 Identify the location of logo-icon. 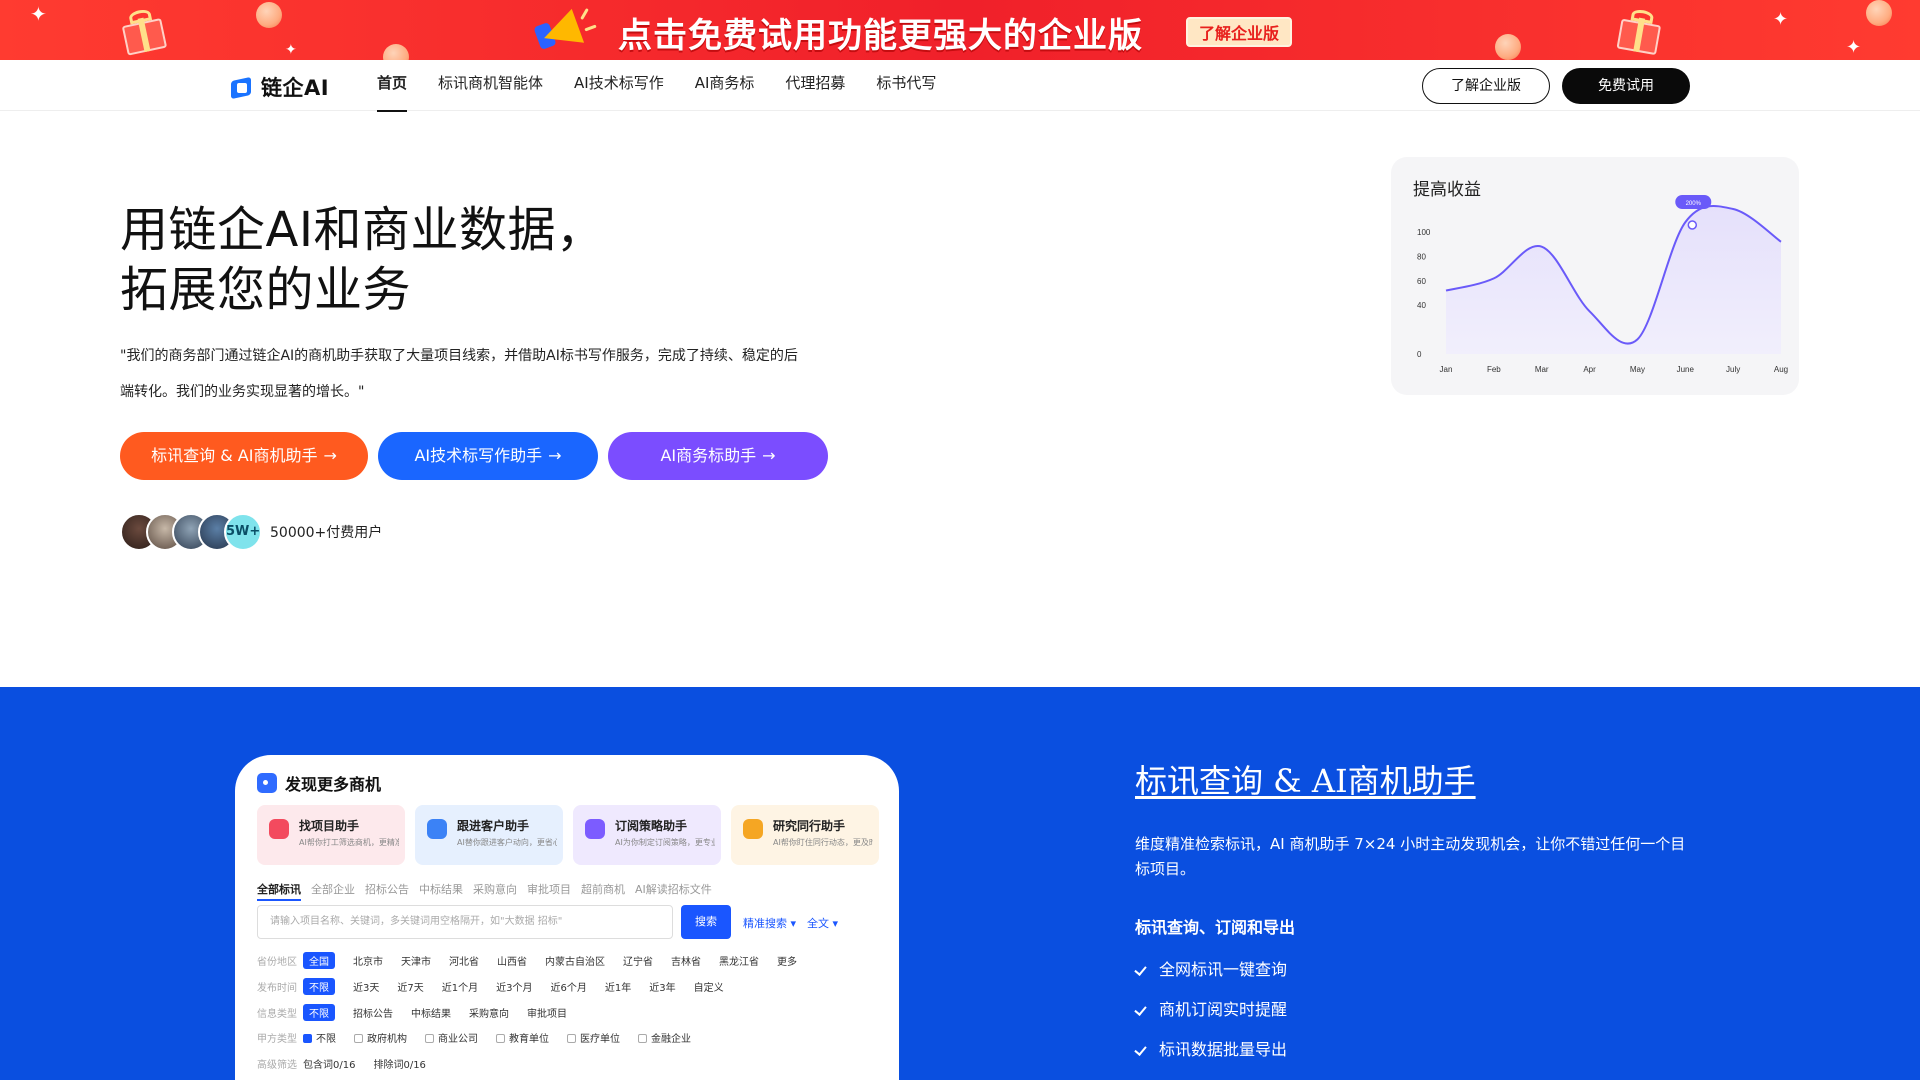
(242, 87).